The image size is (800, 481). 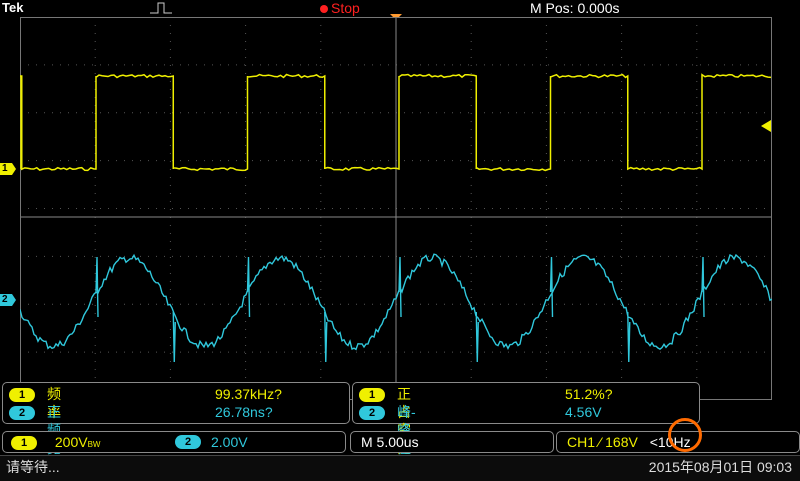 I want to click on measurement-row: 1 频率 99.37kHz?, so click(x=145, y=402).